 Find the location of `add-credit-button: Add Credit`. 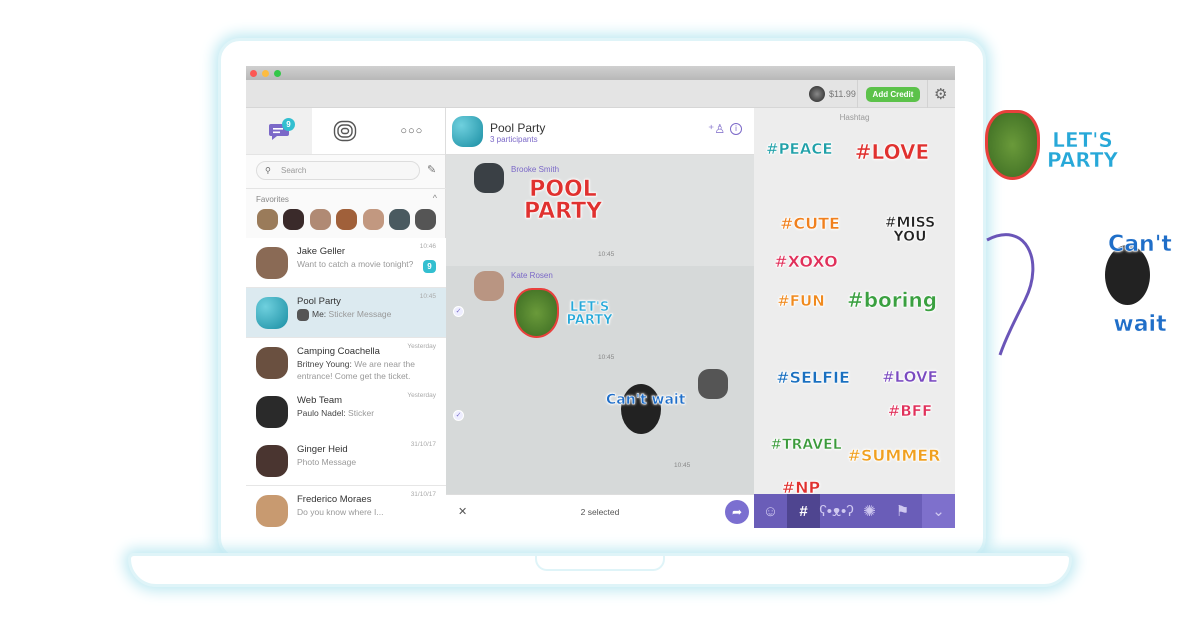

add-credit-button: Add Credit is located at coordinates (893, 94).